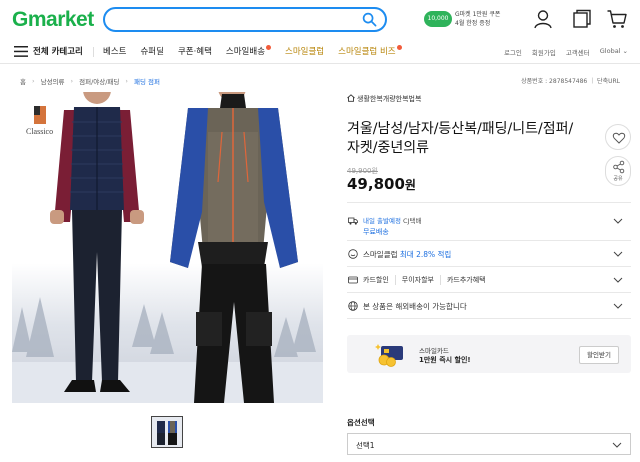  Describe the element at coordinates (376, 184) in the screenshot. I see `price-value: 49,800` at that location.